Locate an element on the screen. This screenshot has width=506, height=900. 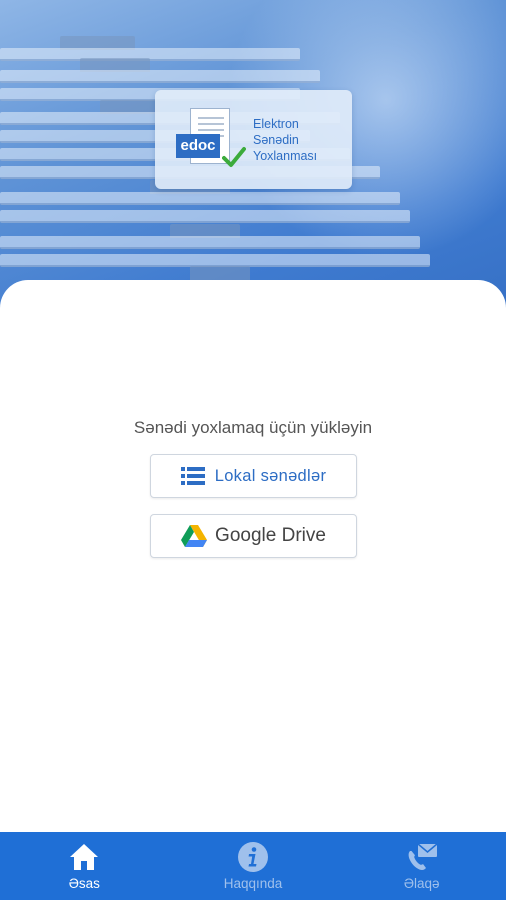
app-logo: edoc Elektron Sənədin Yoxlanması is located at coordinates (253, 139).